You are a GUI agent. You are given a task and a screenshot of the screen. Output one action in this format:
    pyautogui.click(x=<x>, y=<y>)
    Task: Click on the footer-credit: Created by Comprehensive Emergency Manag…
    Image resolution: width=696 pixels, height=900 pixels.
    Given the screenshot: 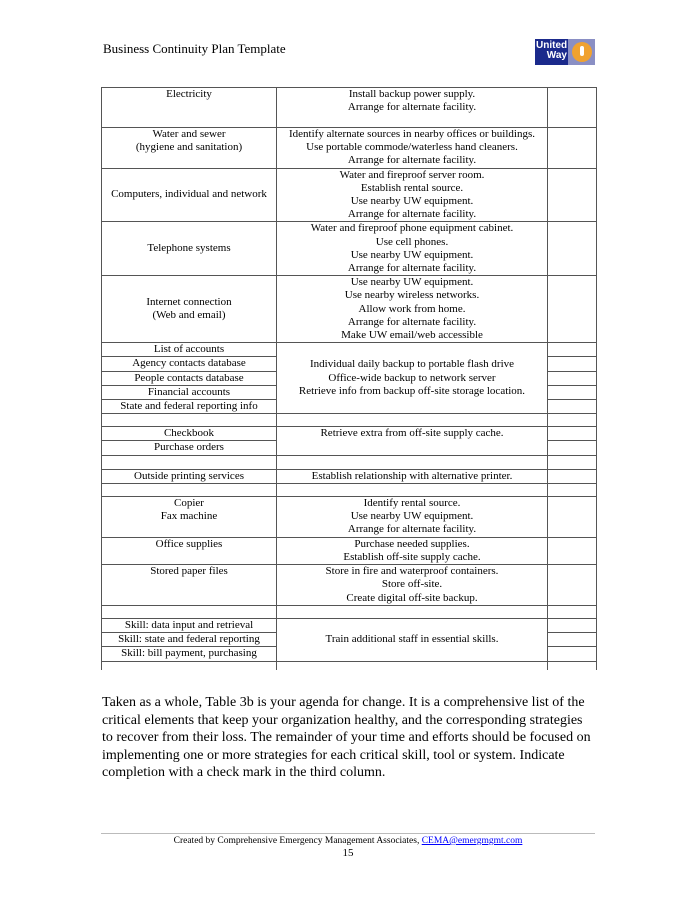 What is the action you would take?
    pyautogui.click(x=348, y=841)
    